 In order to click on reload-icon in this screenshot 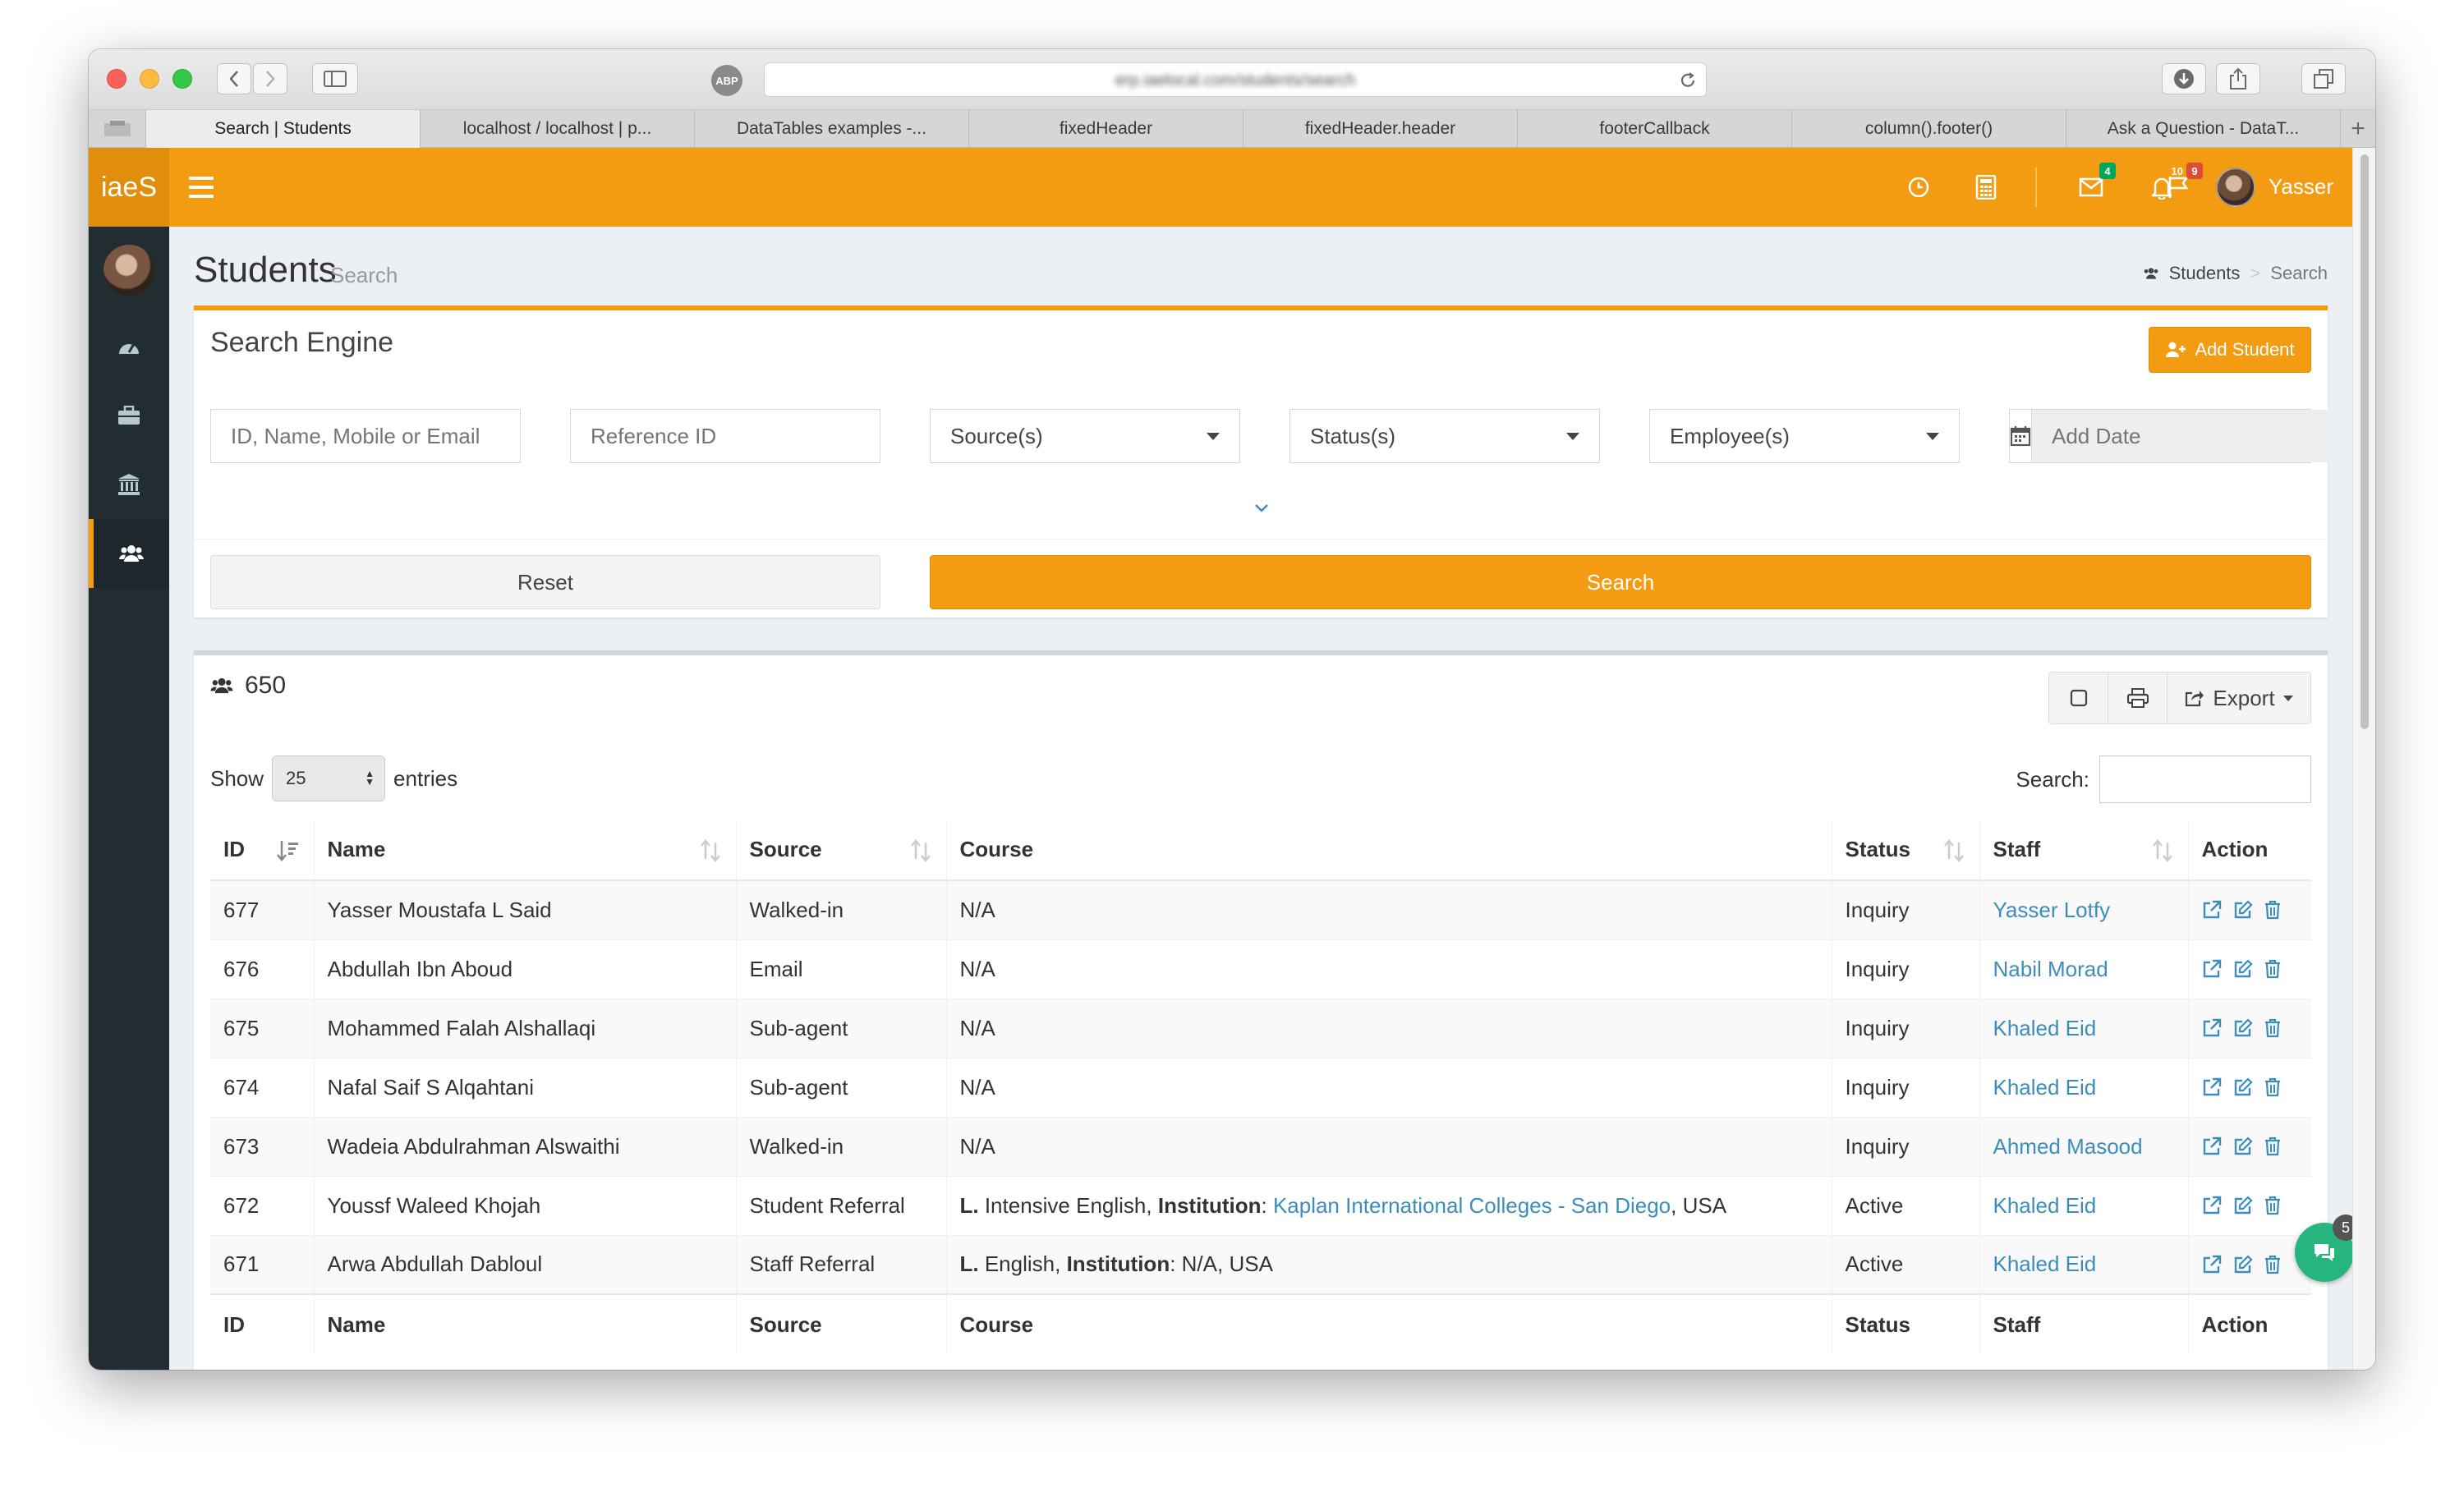, I will do `click(1688, 80)`.